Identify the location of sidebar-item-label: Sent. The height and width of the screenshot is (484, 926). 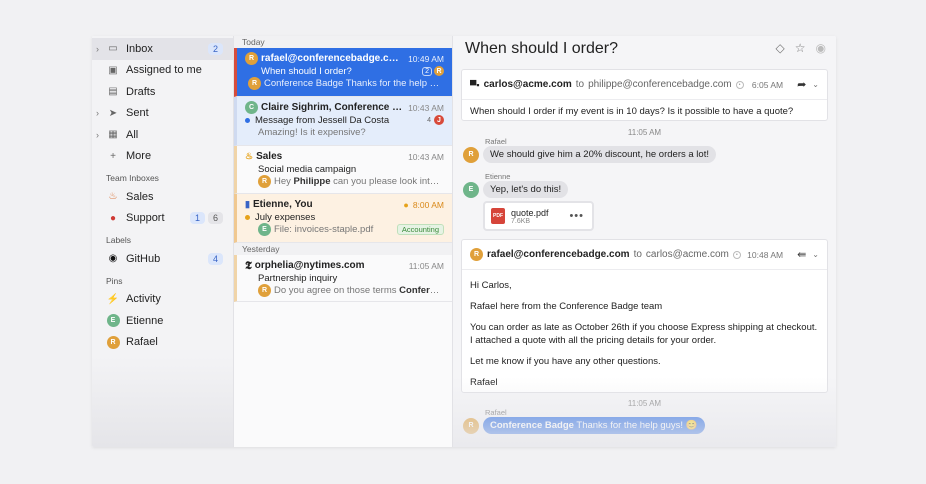
(137, 113).